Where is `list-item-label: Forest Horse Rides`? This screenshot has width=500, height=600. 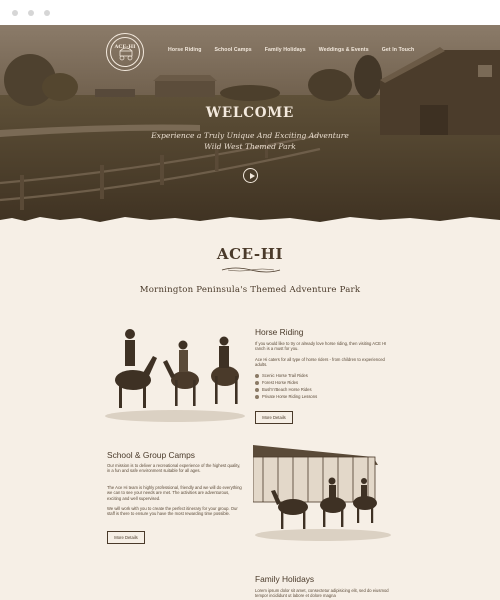 list-item-label: Forest Horse Rides is located at coordinates (280, 382).